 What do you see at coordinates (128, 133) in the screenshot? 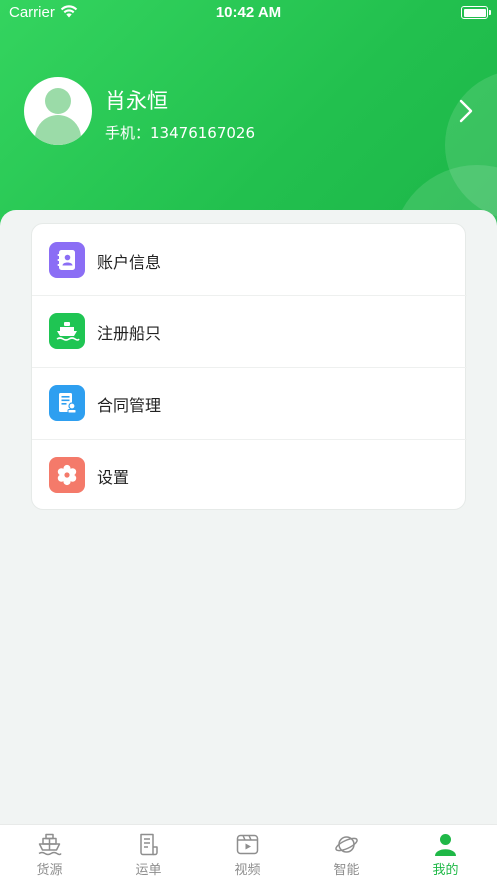
I see `phone-label: 手机：` at bounding box center [128, 133].